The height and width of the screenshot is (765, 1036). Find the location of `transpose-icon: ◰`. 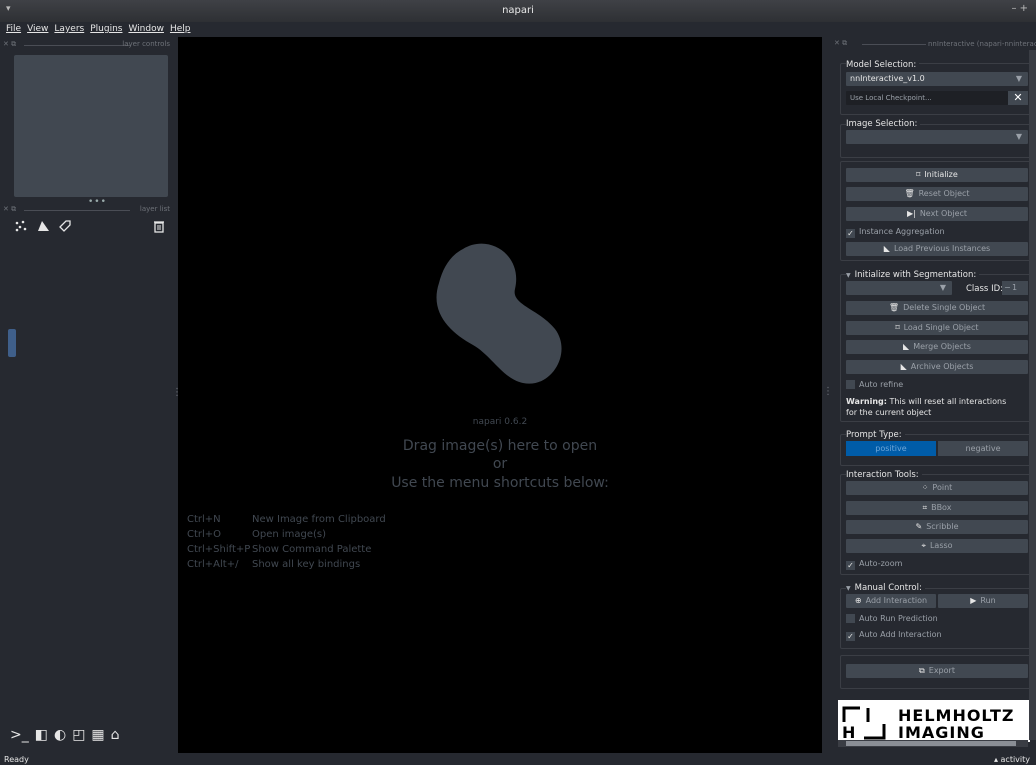

transpose-icon: ◰ is located at coordinates (78, 735).